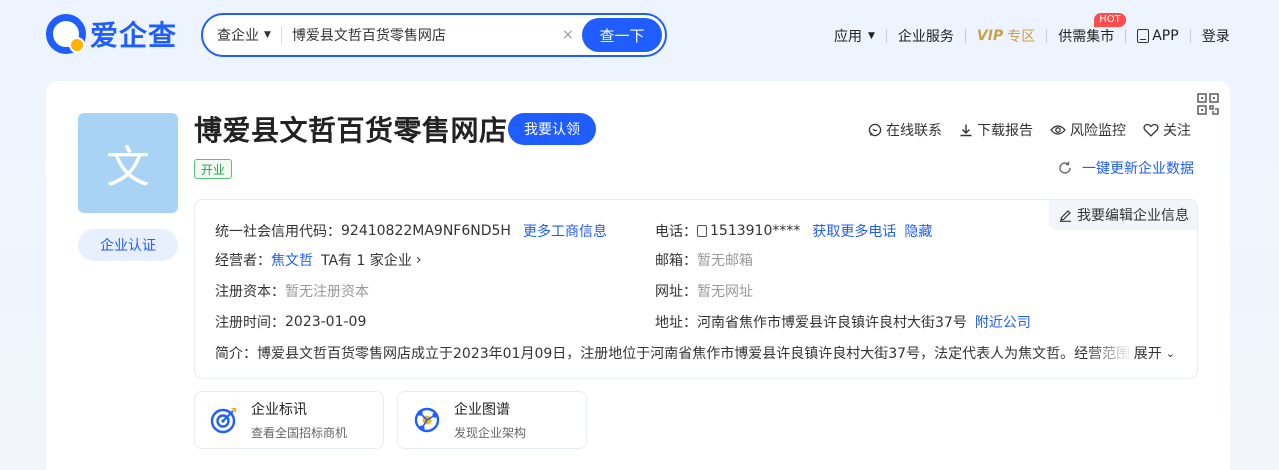 This screenshot has height=470, width=1279. I want to click on company-name: 博爱县文哲百货零售网店, so click(351, 130).